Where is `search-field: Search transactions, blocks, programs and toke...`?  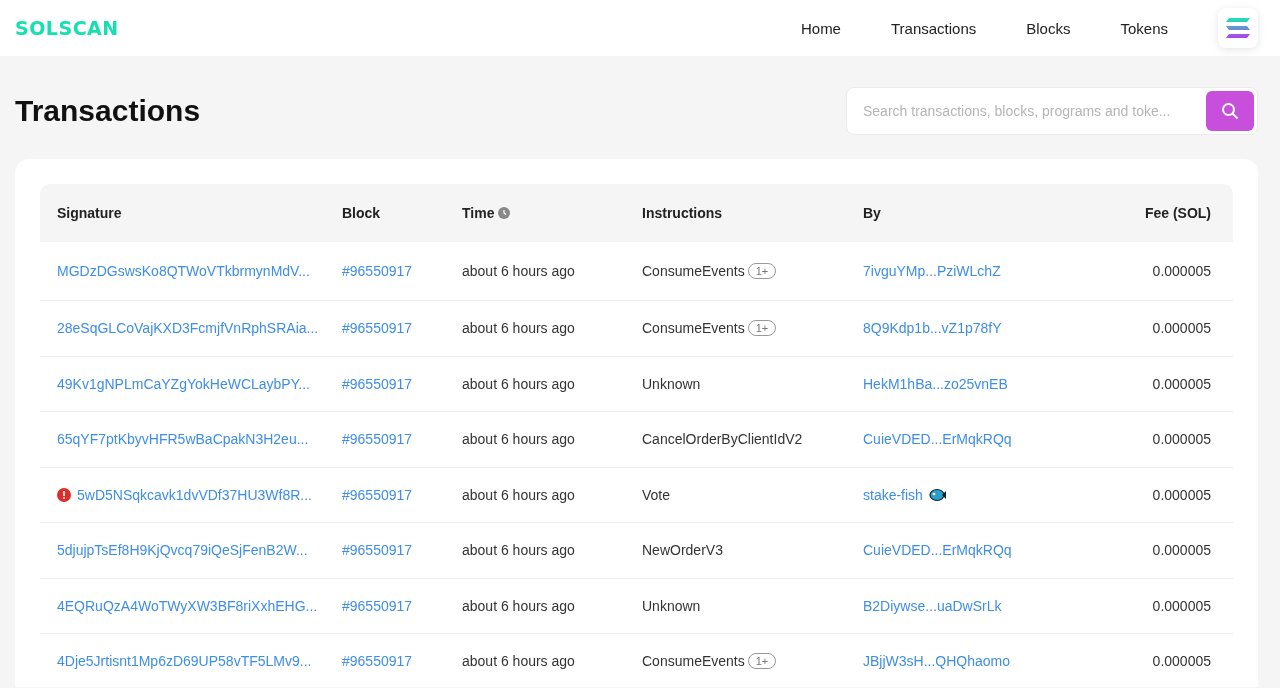
search-field: Search transactions, blocks, programs and toke... is located at coordinates (1052, 111).